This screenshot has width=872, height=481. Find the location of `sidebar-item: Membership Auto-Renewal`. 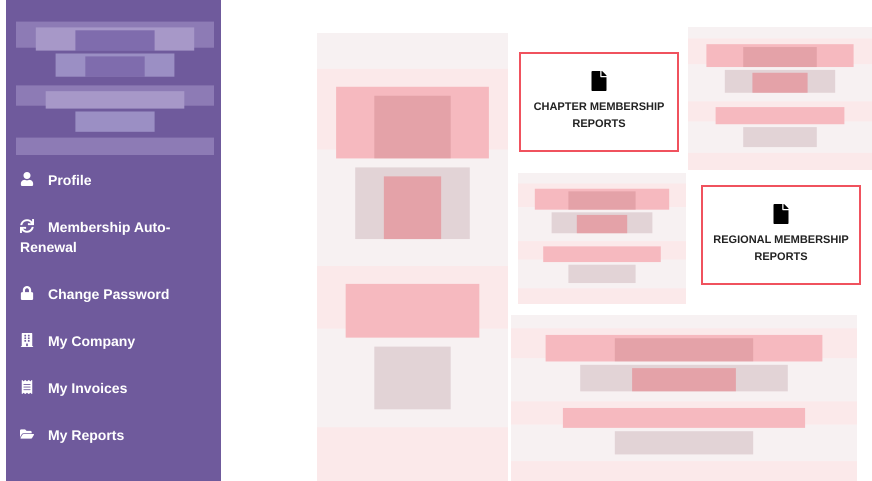

sidebar-item: Membership Auto-Renewal is located at coordinates (116, 237).